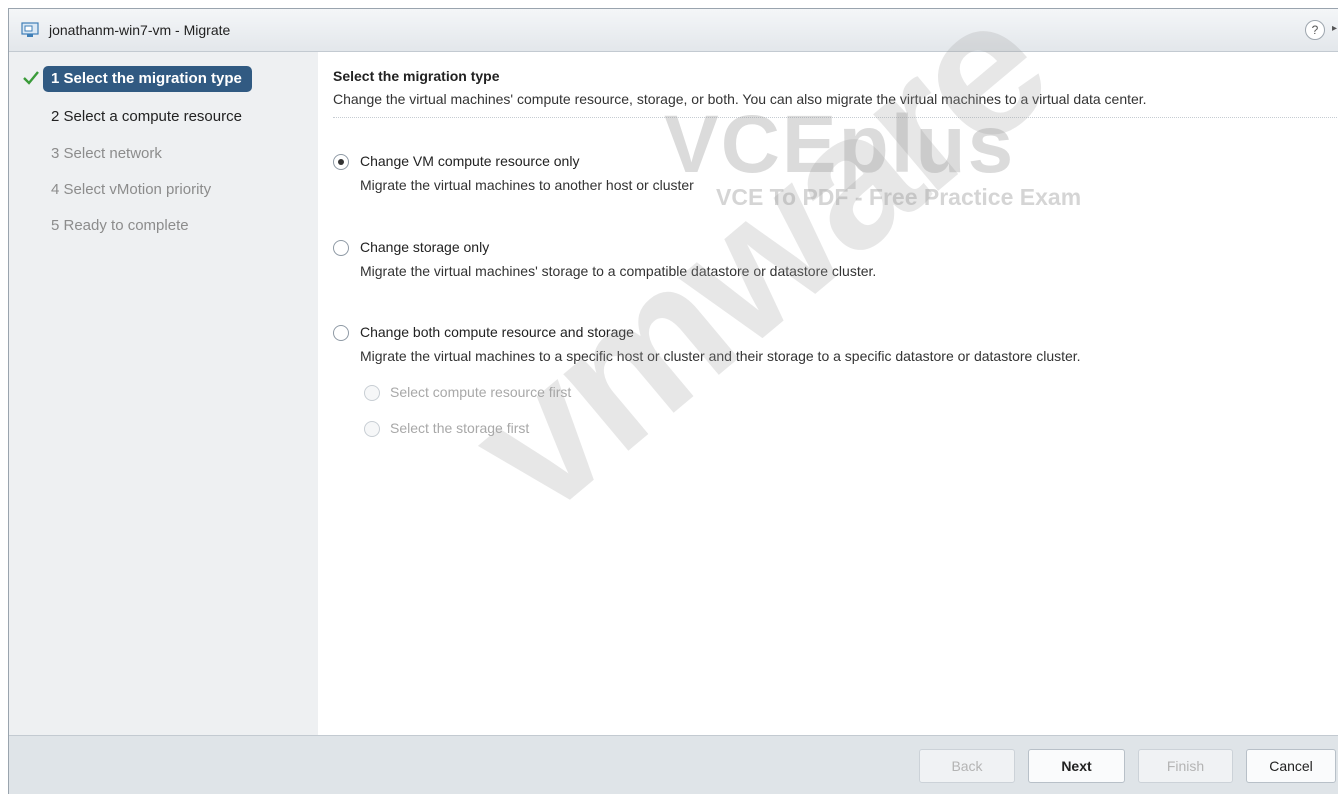  What do you see at coordinates (1334, 28) in the screenshot?
I see `expand-icon: ▸` at bounding box center [1334, 28].